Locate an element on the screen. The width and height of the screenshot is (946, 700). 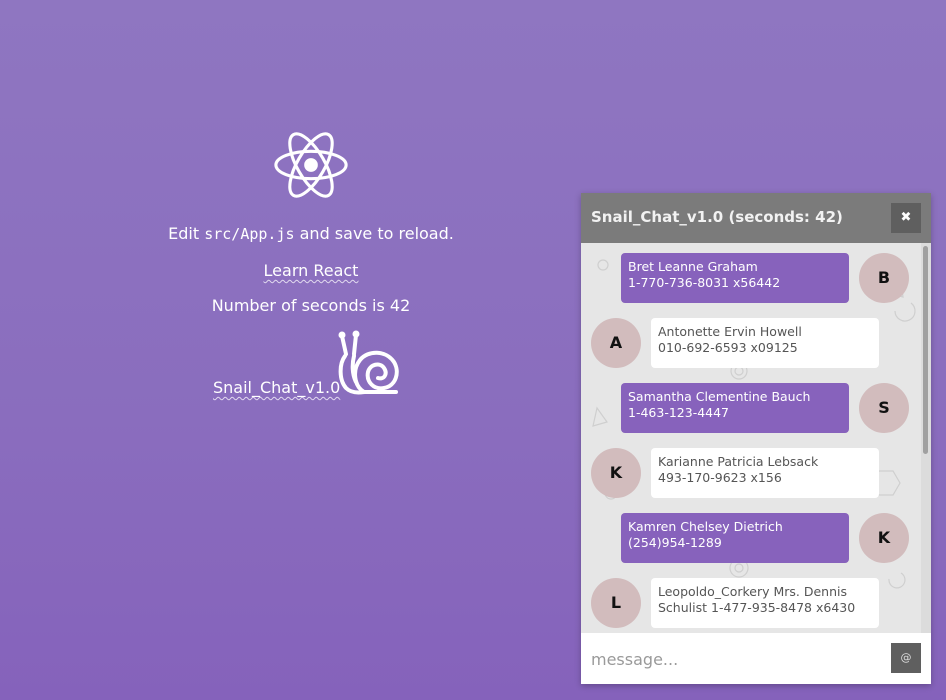
edit-suffix: and save to reload. is located at coordinates (374, 233).